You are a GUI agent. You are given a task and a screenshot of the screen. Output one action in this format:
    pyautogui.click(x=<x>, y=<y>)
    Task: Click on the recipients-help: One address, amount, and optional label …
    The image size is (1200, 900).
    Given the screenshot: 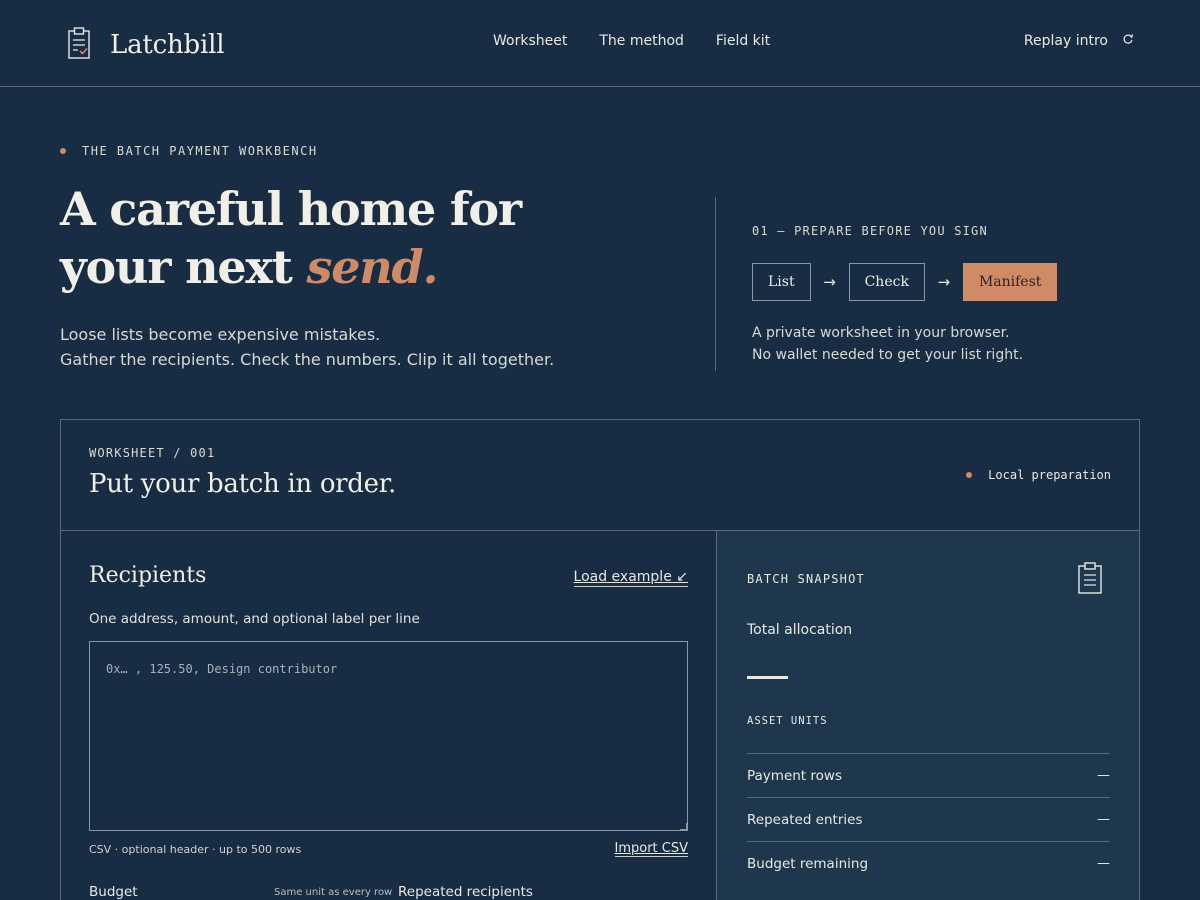 What is the action you would take?
    pyautogui.click(x=254, y=619)
    